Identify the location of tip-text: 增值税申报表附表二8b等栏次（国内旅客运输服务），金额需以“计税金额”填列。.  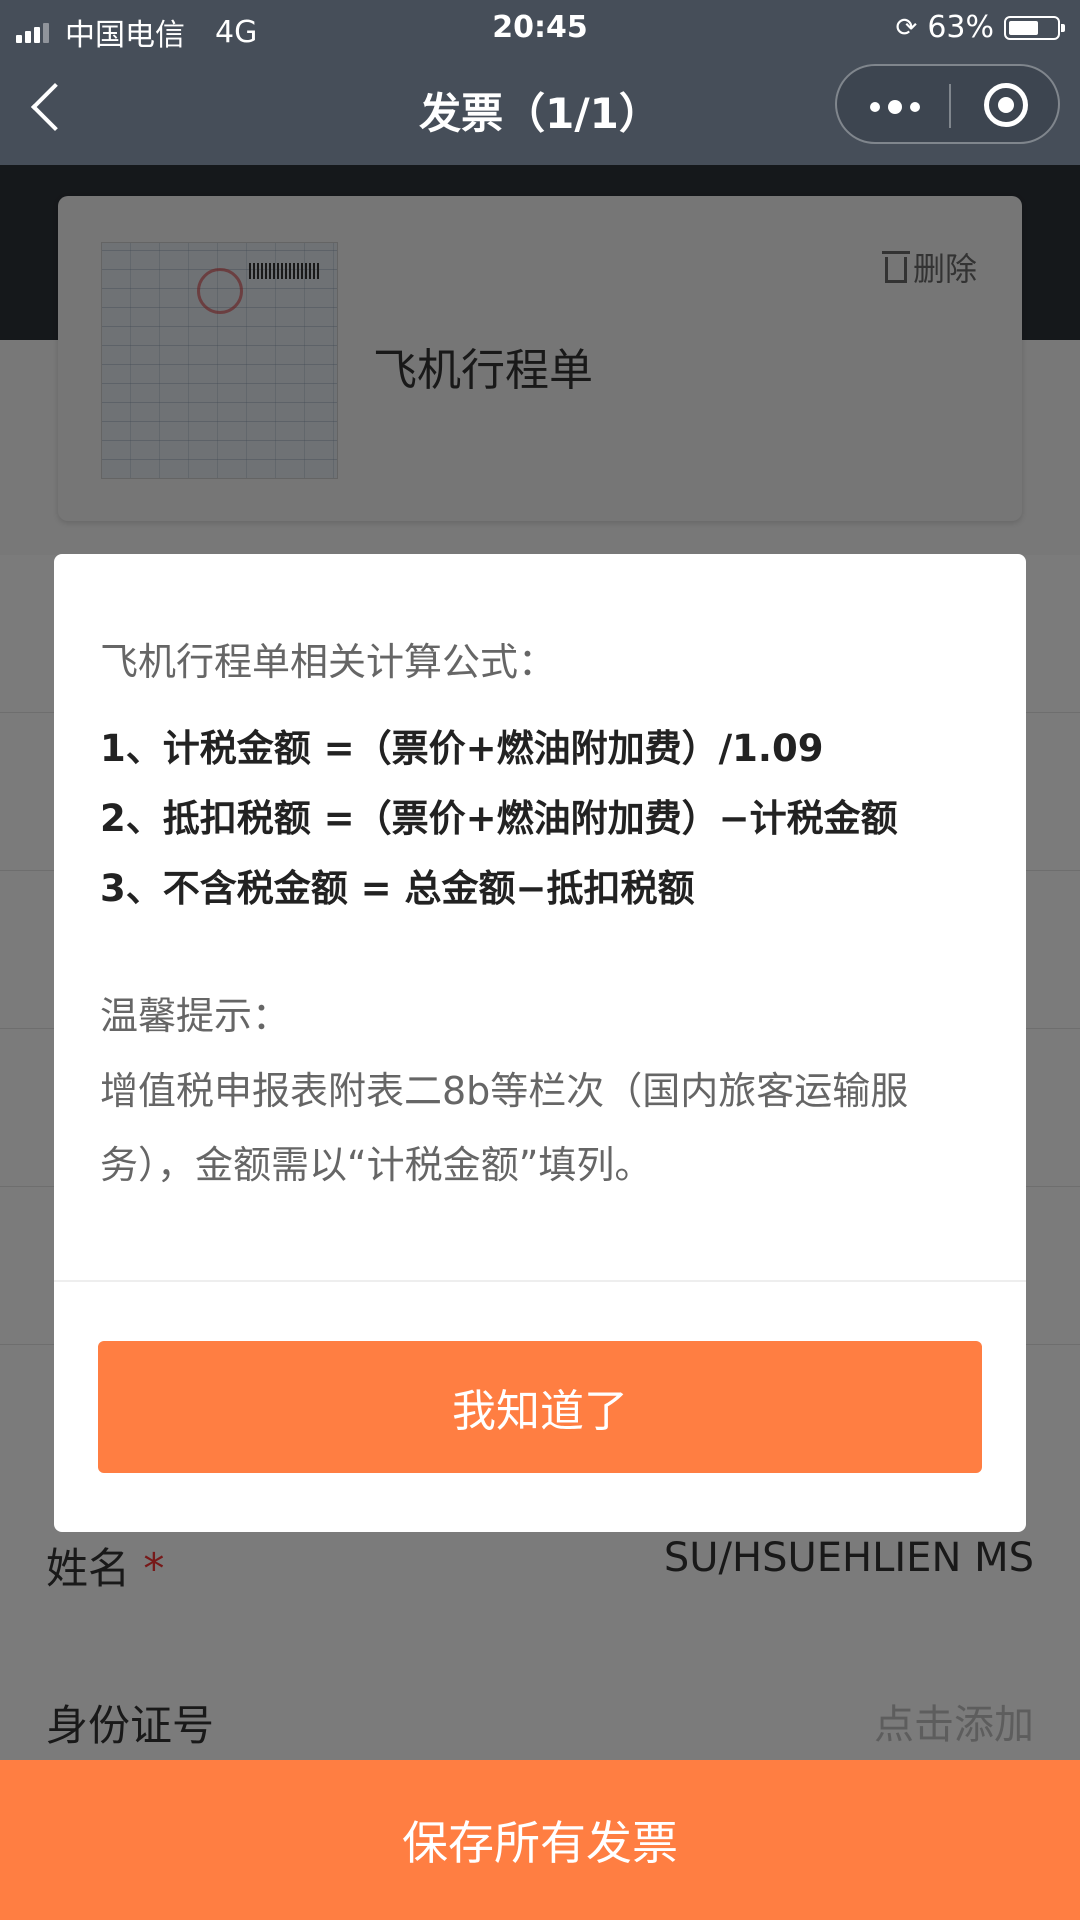
(504, 1128).